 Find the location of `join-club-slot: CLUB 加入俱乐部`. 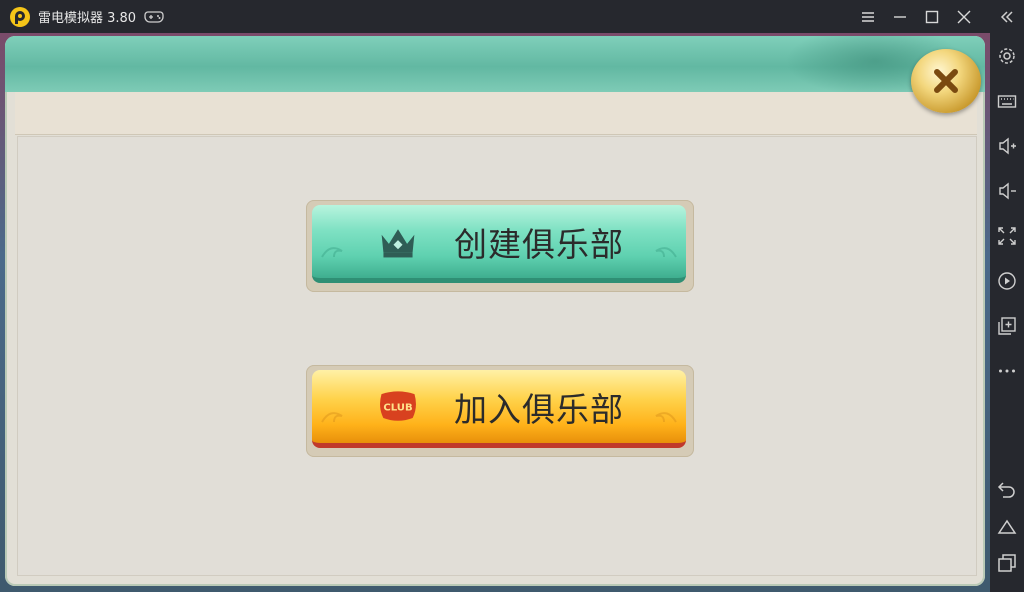

join-club-slot: CLUB 加入俱乐部 is located at coordinates (500, 411).